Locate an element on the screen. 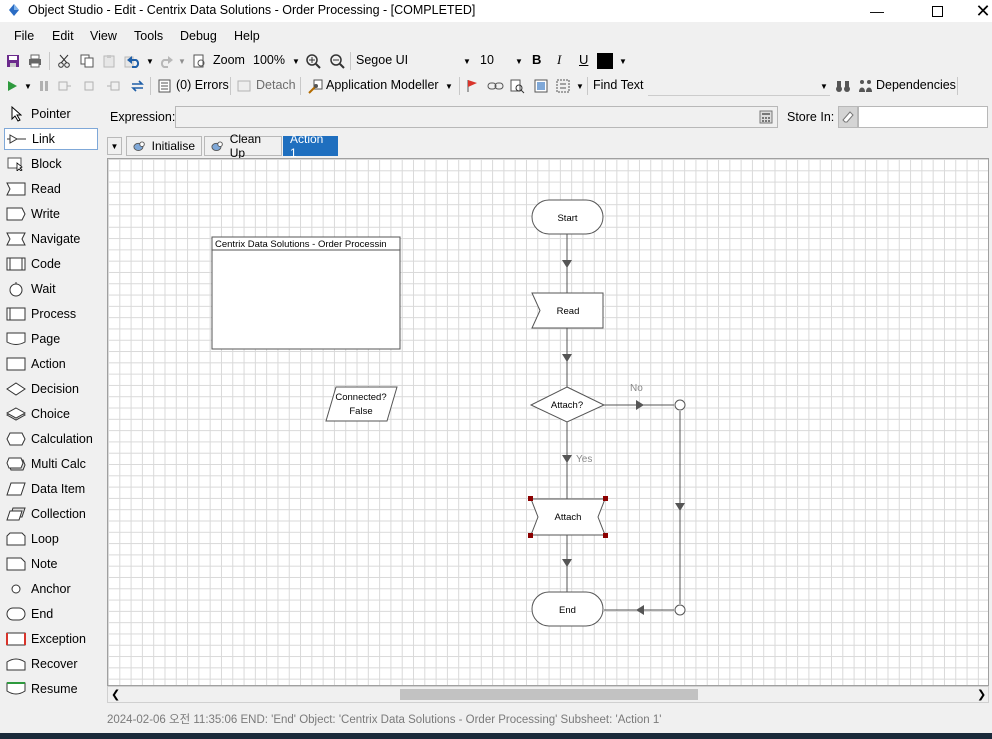 This screenshot has height=739, width=992. tab-clean-up: Clean Up is located at coordinates (243, 146).